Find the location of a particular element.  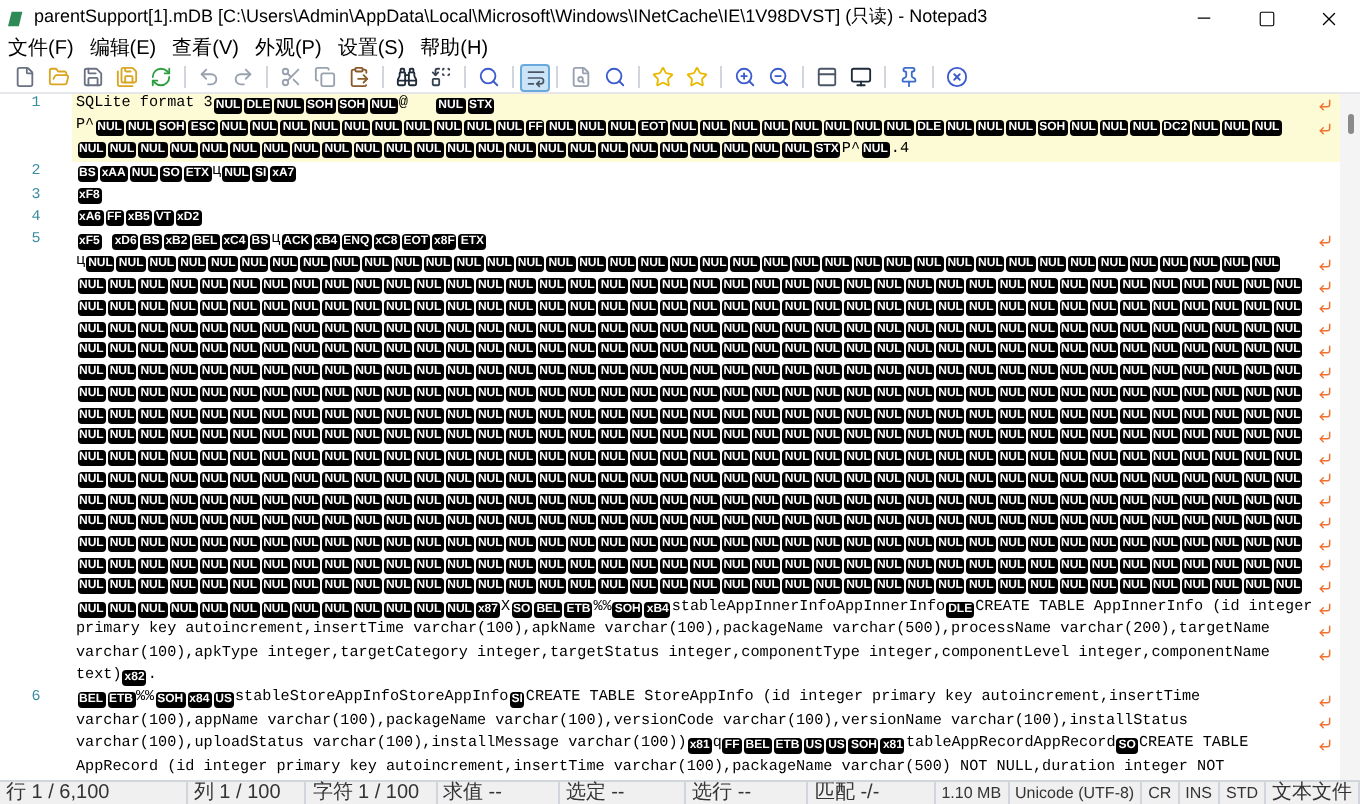

zoom-out-icon is located at coordinates (779, 77).